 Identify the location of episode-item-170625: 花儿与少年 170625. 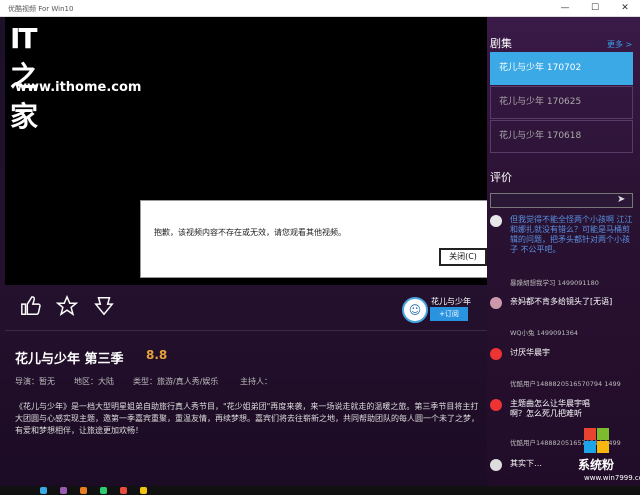
(561, 102).